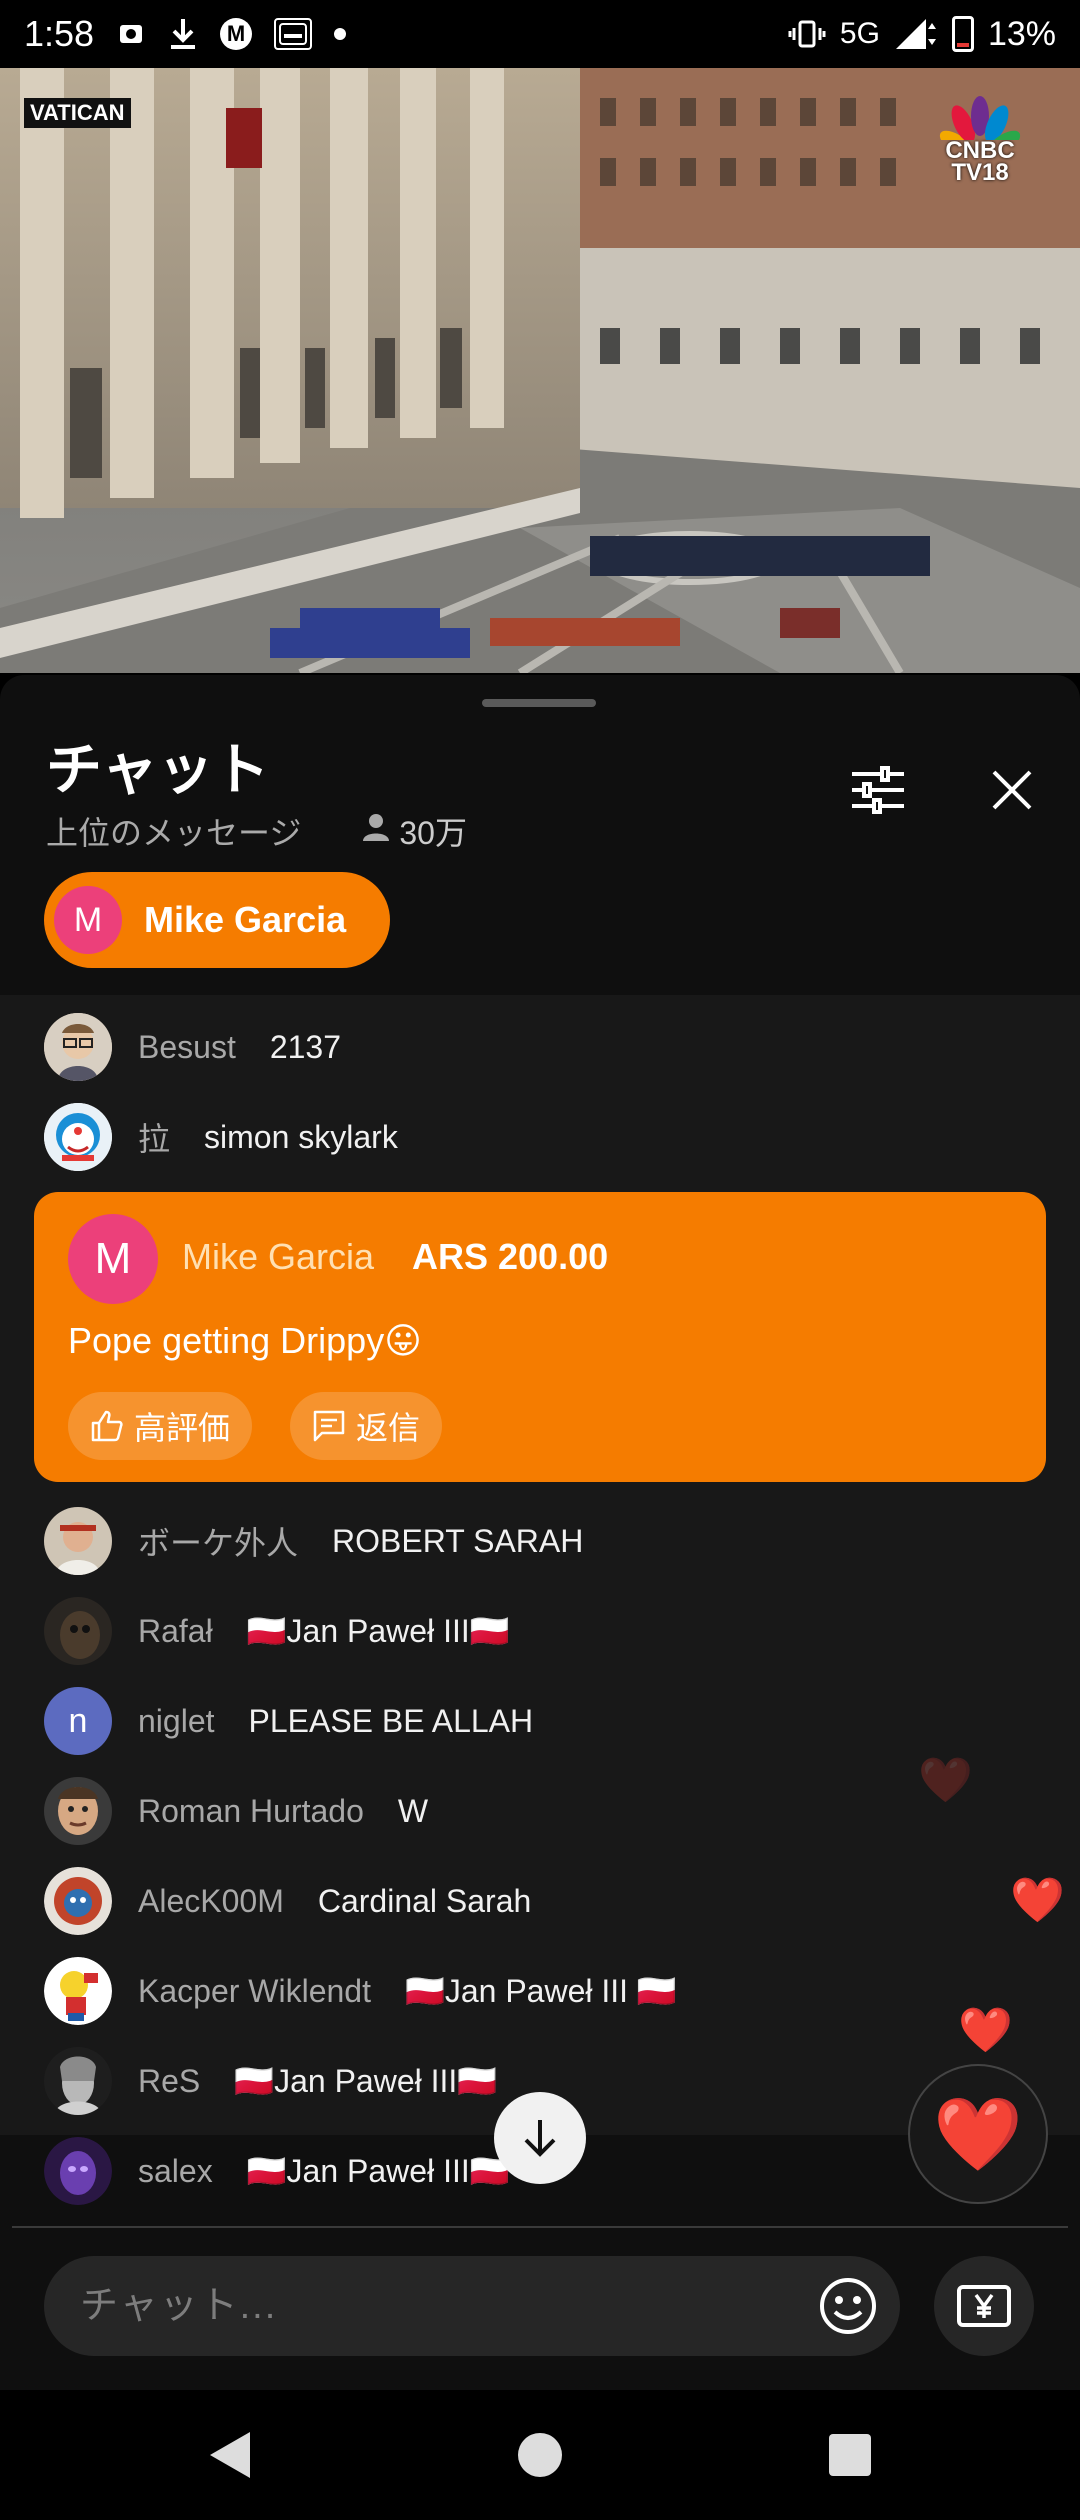 The image size is (1080, 2520). I want to click on chat-message: Rafał 🇵🇱Jan Paweł III🇵🇱, so click(540, 1631).